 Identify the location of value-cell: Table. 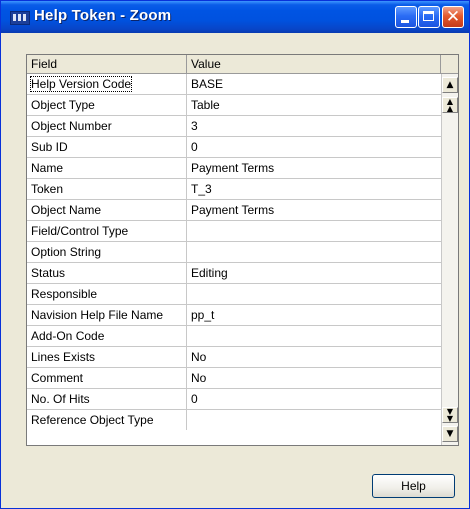
(314, 105).